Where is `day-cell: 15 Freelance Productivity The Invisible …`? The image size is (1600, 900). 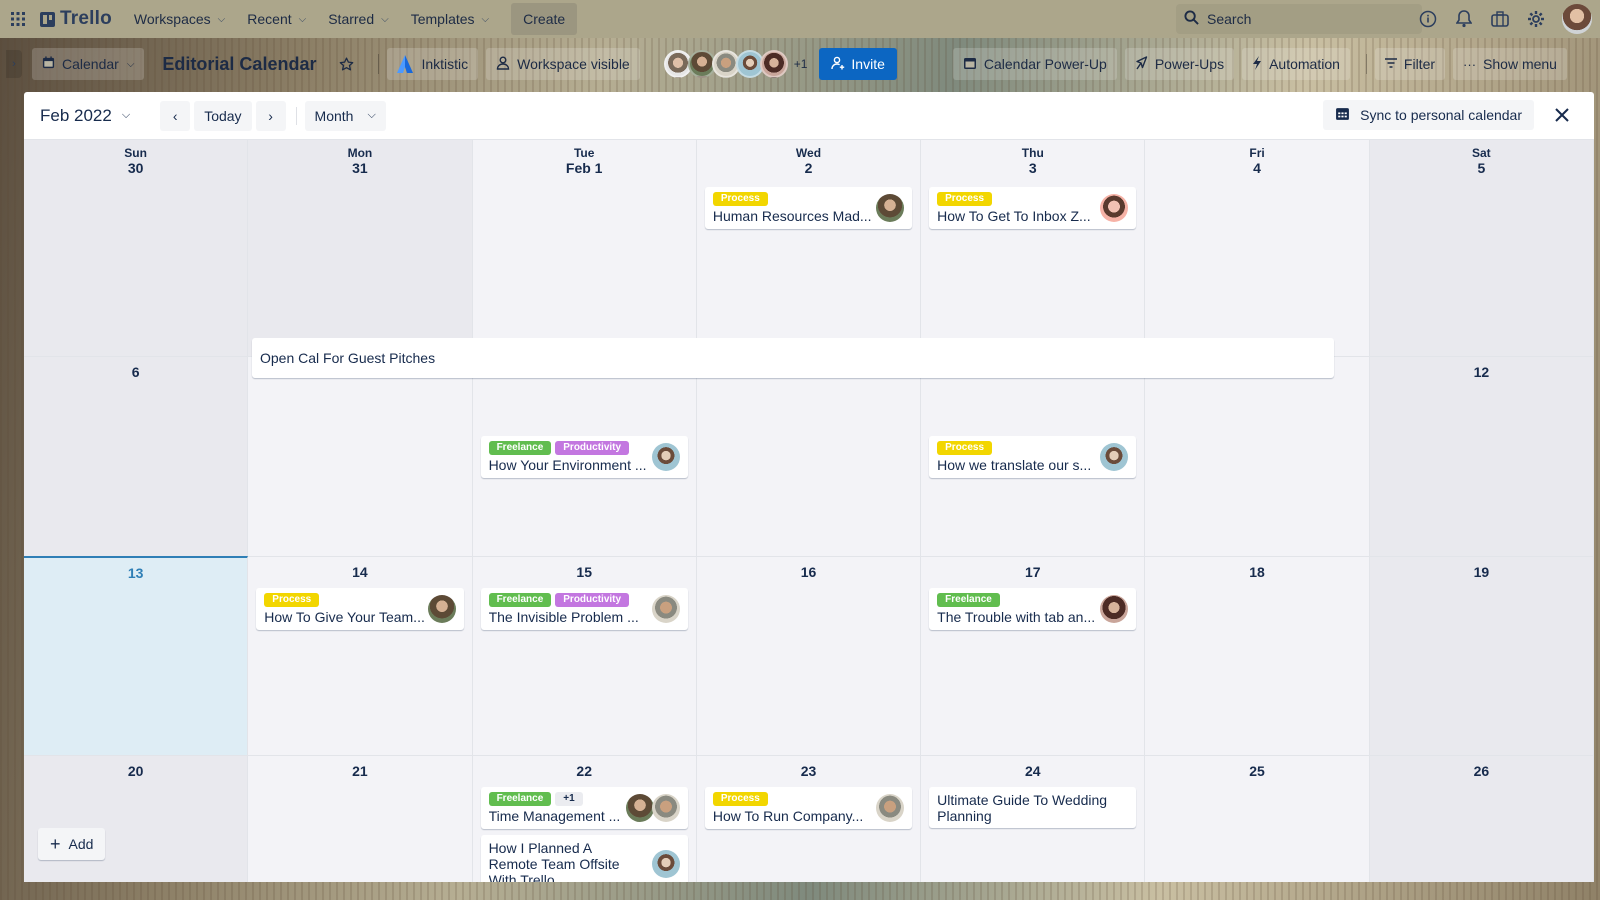 day-cell: 15 Freelance Productivity The Invisible … is located at coordinates (584, 655).